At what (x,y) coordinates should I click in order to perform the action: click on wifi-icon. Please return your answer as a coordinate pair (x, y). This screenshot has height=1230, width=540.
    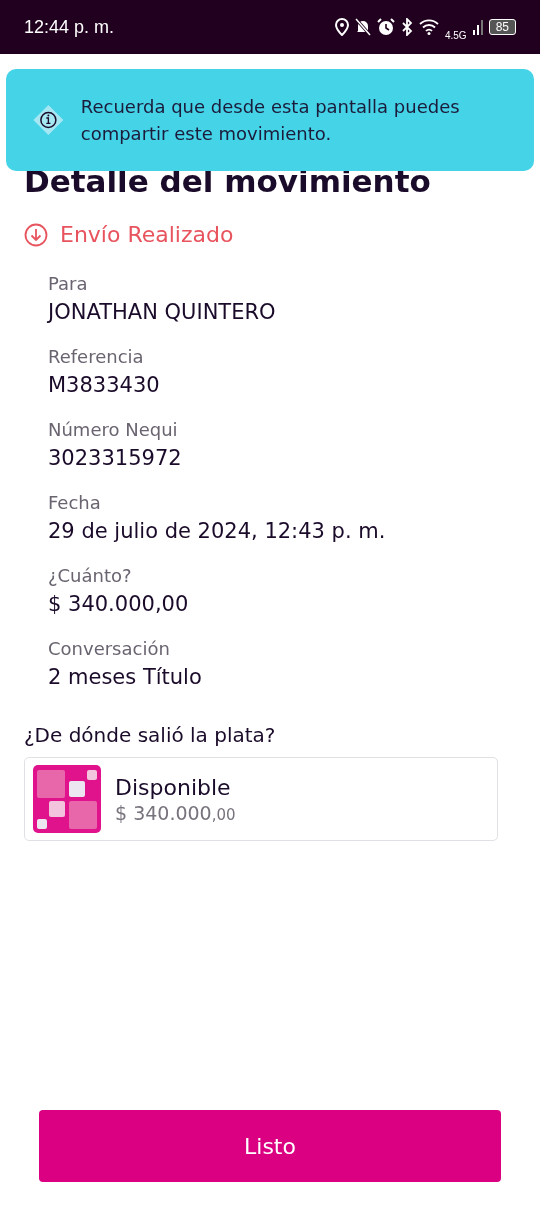
    Looking at the image, I should click on (428, 27).